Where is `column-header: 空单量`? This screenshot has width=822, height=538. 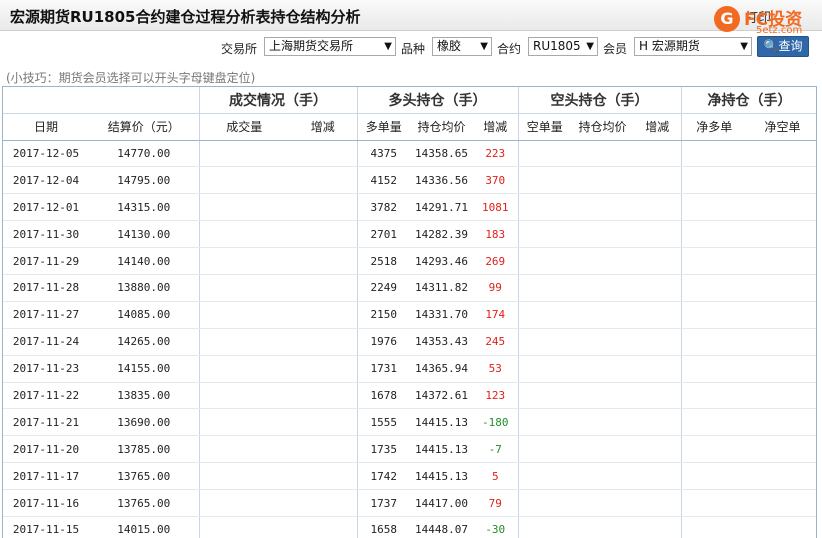
column-header: 空单量 is located at coordinates (544, 127).